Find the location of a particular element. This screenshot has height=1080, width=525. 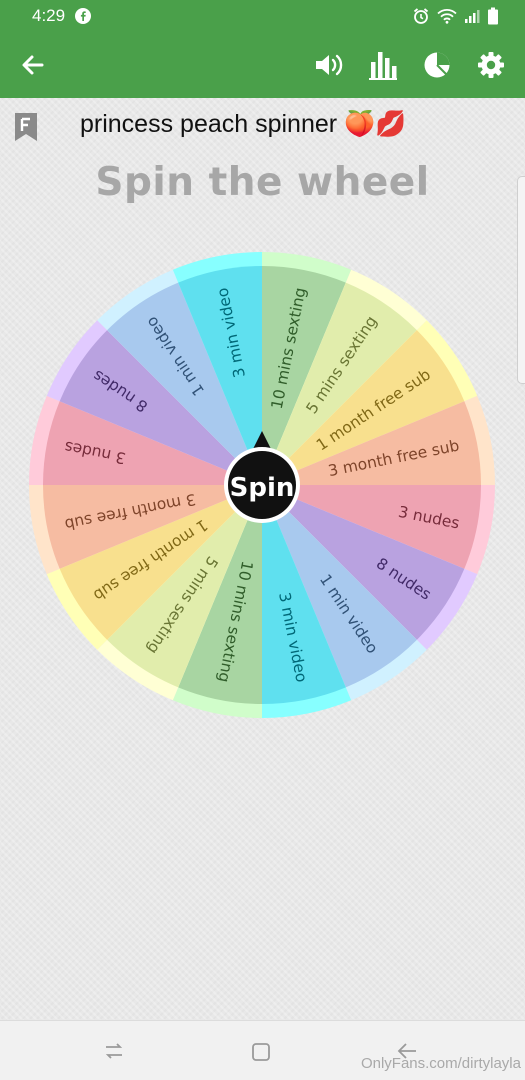

recent-apps-icon is located at coordinates (115, 1052).